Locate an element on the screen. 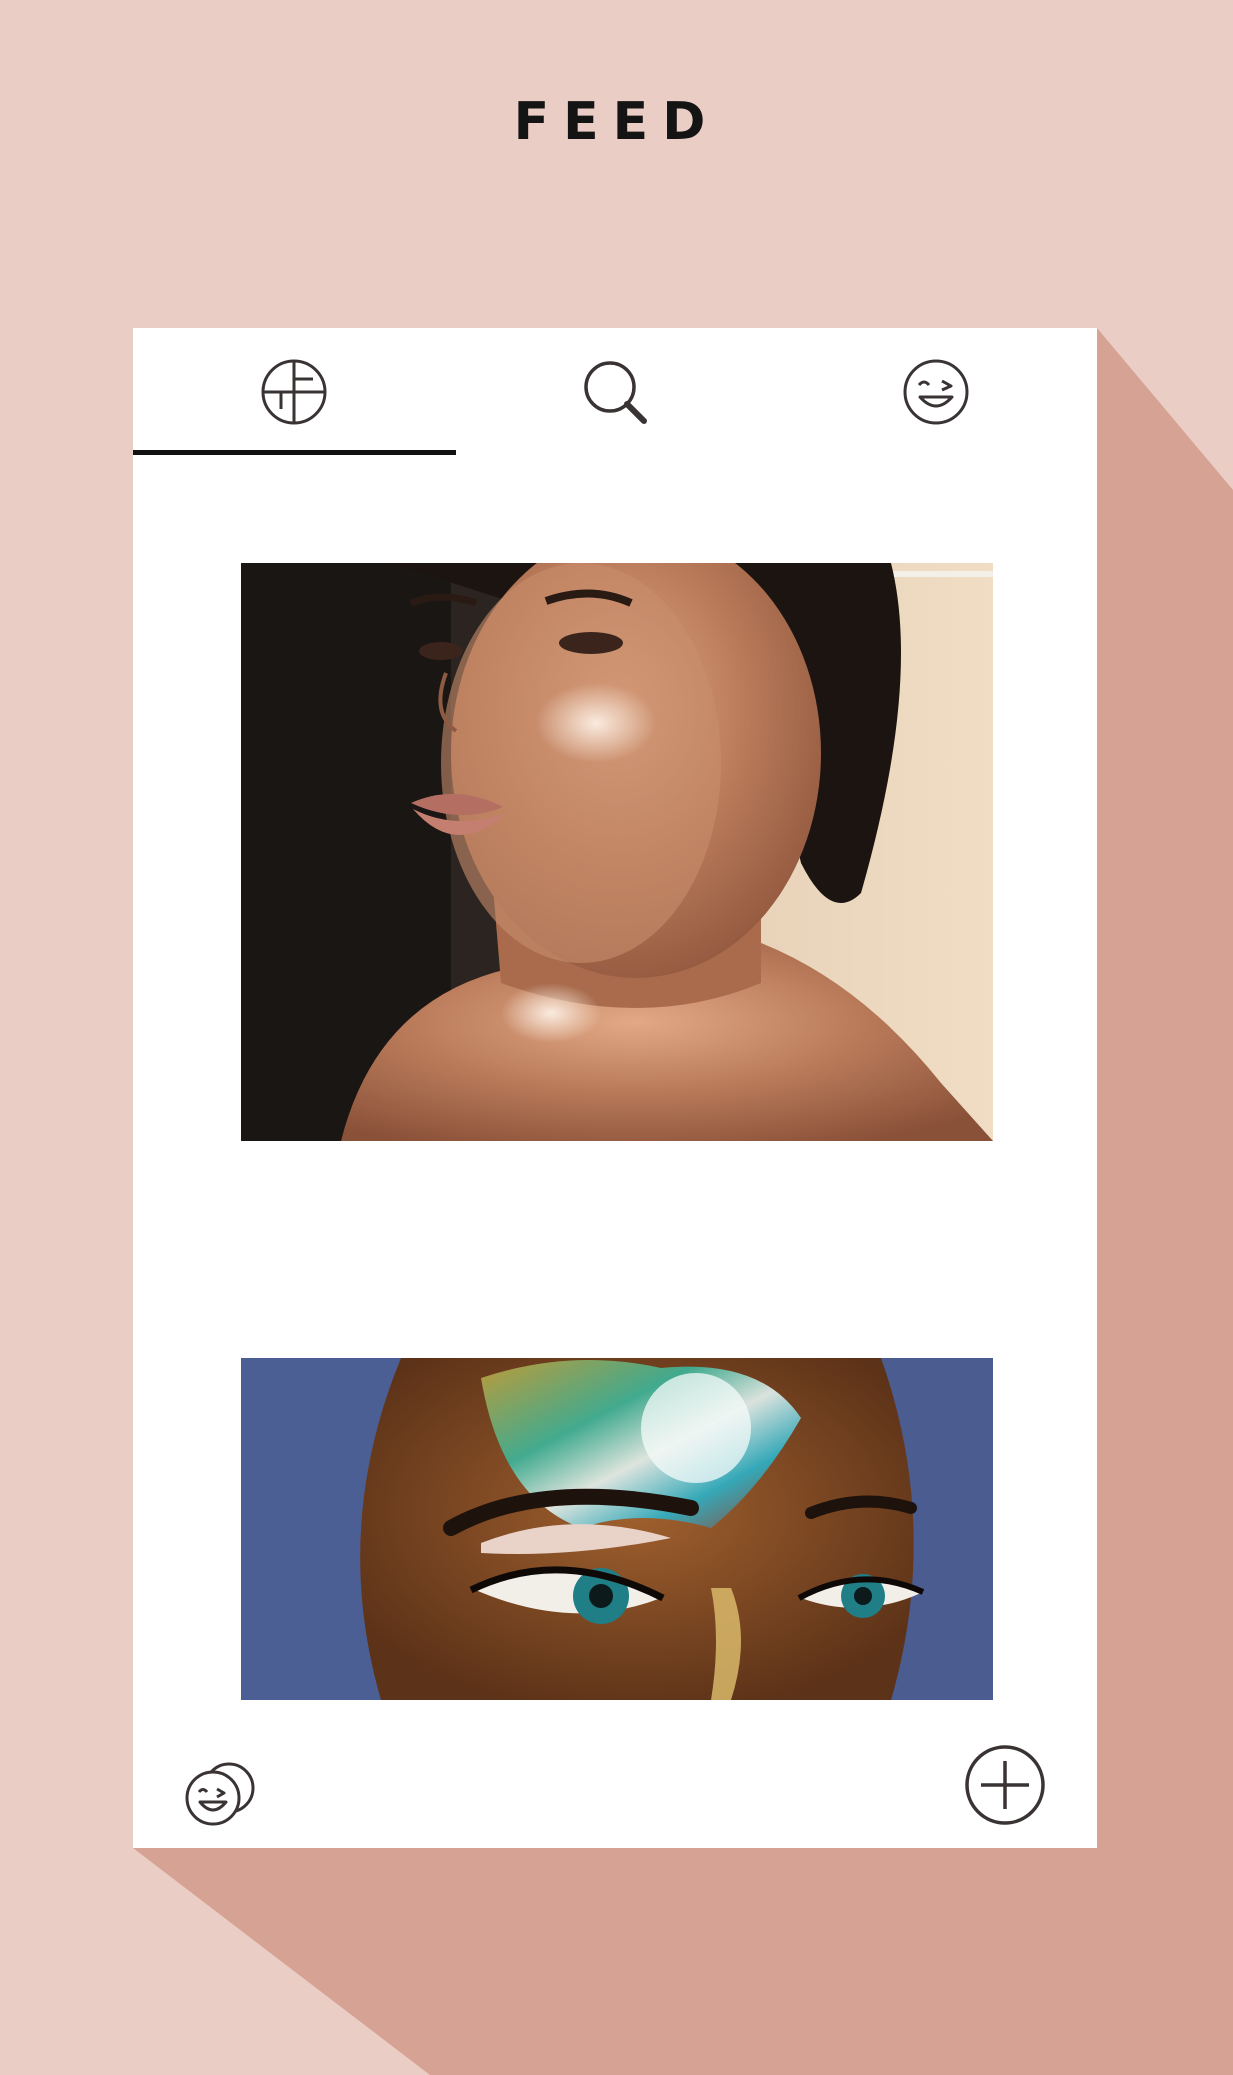  tab-feed is located at coordinates (293, 392).